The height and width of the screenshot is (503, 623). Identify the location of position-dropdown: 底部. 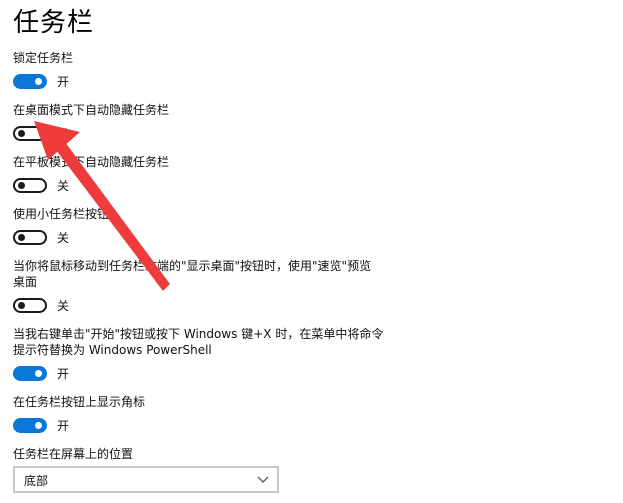
(146, 479).